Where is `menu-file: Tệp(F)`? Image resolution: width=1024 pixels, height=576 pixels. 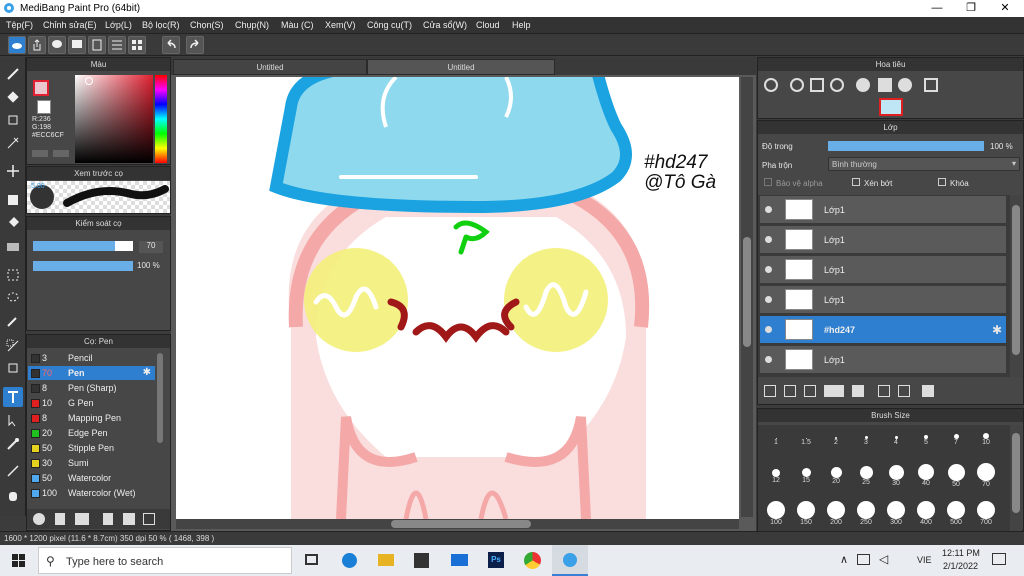
menu-file: Tệp(F) is located at coordinates (19, 25).